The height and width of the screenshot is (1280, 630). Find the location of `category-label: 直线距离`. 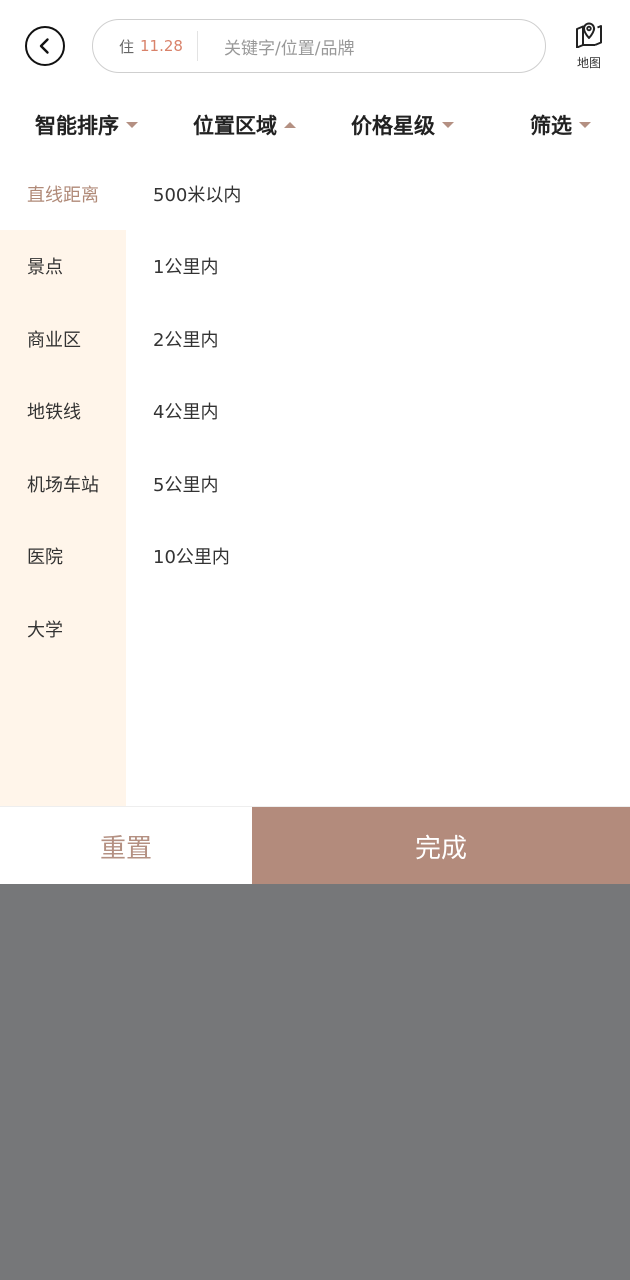

category-label: 直线距离 is located at coordinates (63, 195).